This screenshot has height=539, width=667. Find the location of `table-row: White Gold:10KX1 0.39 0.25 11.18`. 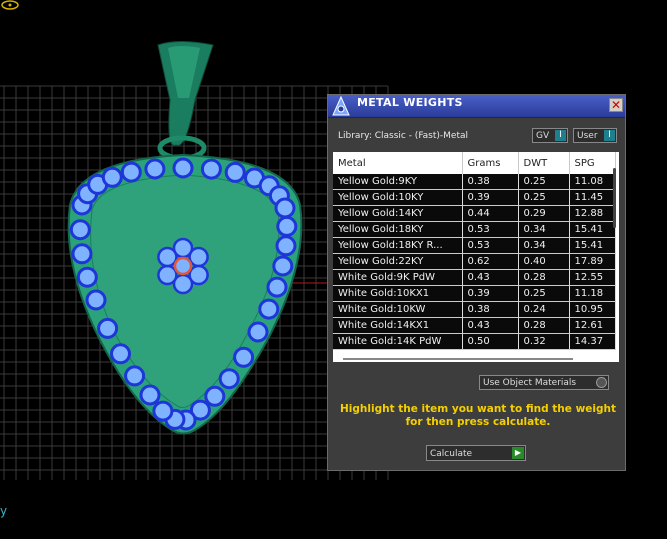

table-row: White Gold:10KX1 0.39 0.25 11.18 is located at coordinates (474, 293).